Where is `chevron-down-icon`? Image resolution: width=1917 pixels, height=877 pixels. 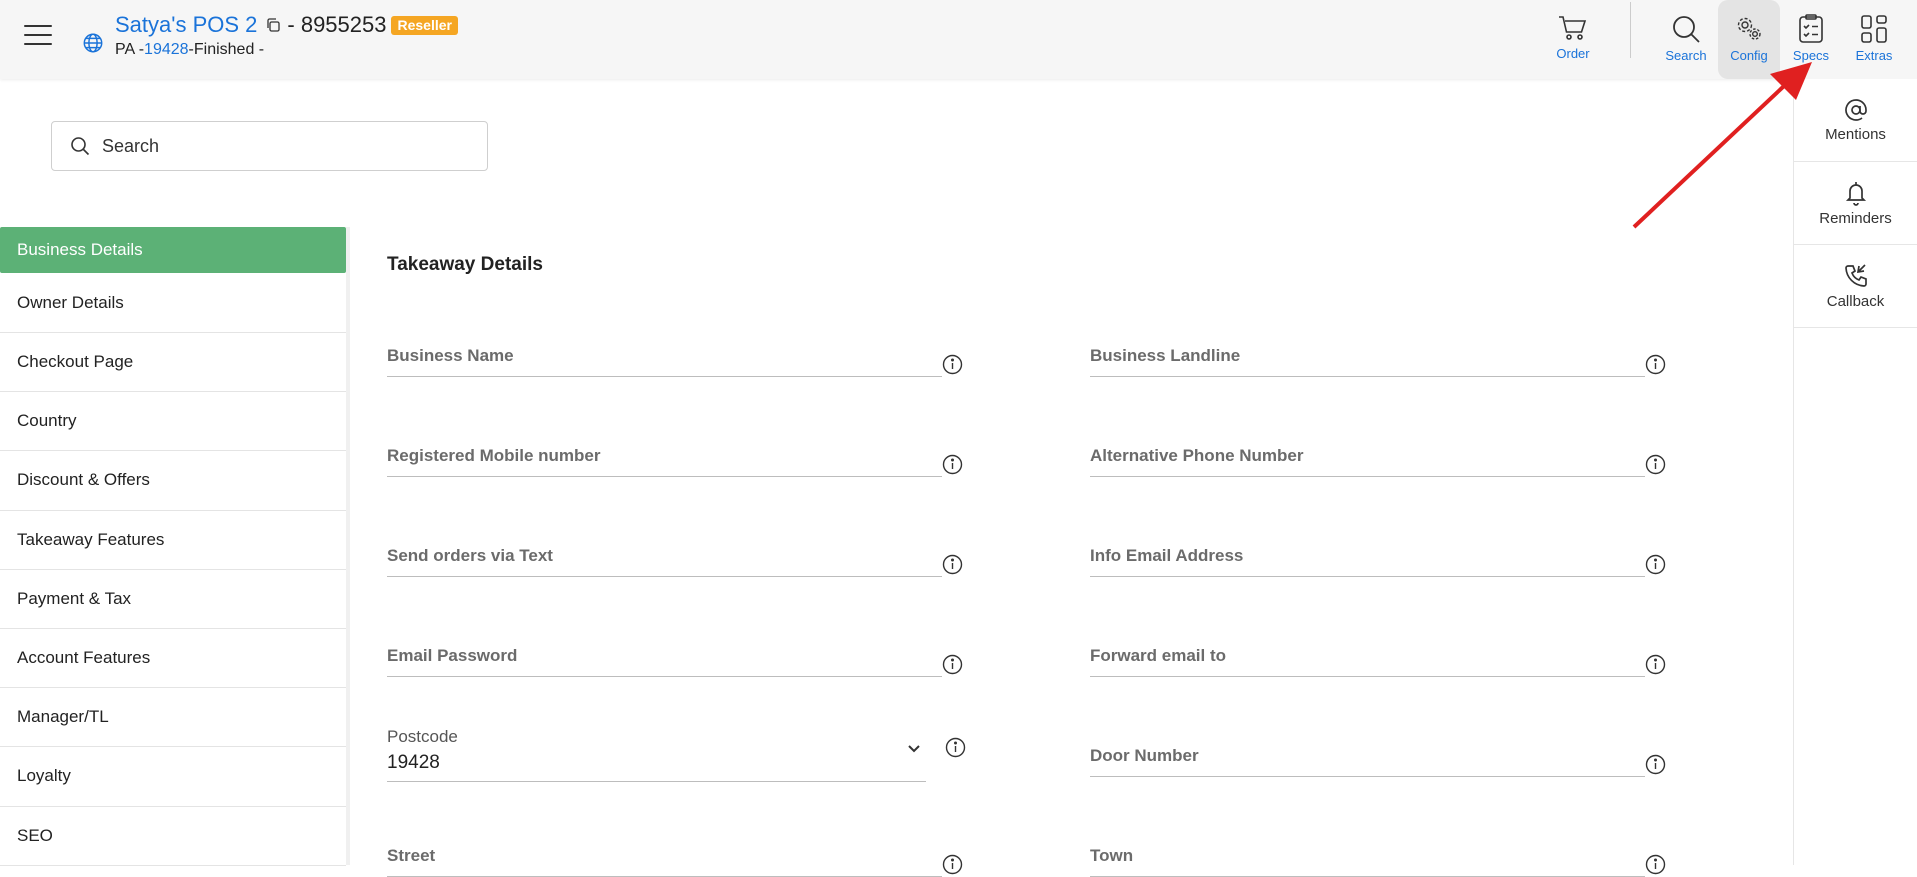 chevron-down-icon is located at coordinates (914, 749).